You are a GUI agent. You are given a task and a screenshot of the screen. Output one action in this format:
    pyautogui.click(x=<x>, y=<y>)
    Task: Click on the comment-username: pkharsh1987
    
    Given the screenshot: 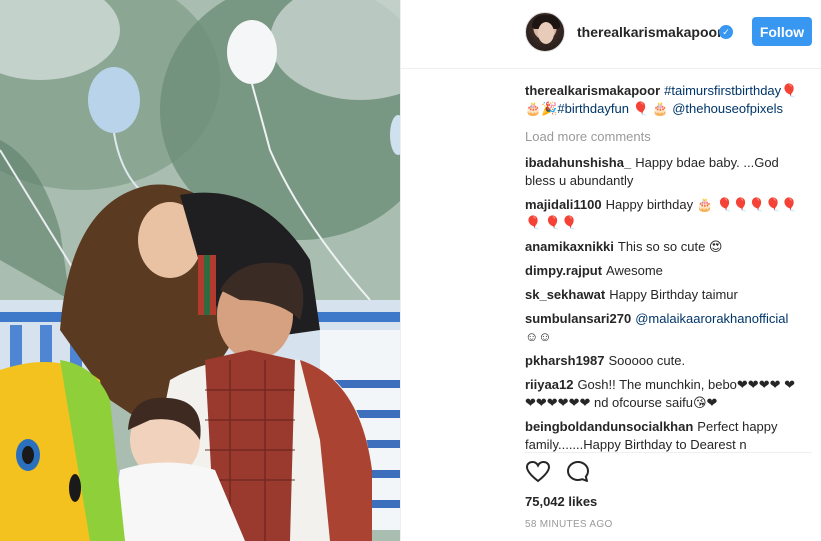 What is the action you would take?
    pyautogui.click(x=565, y=360)
    